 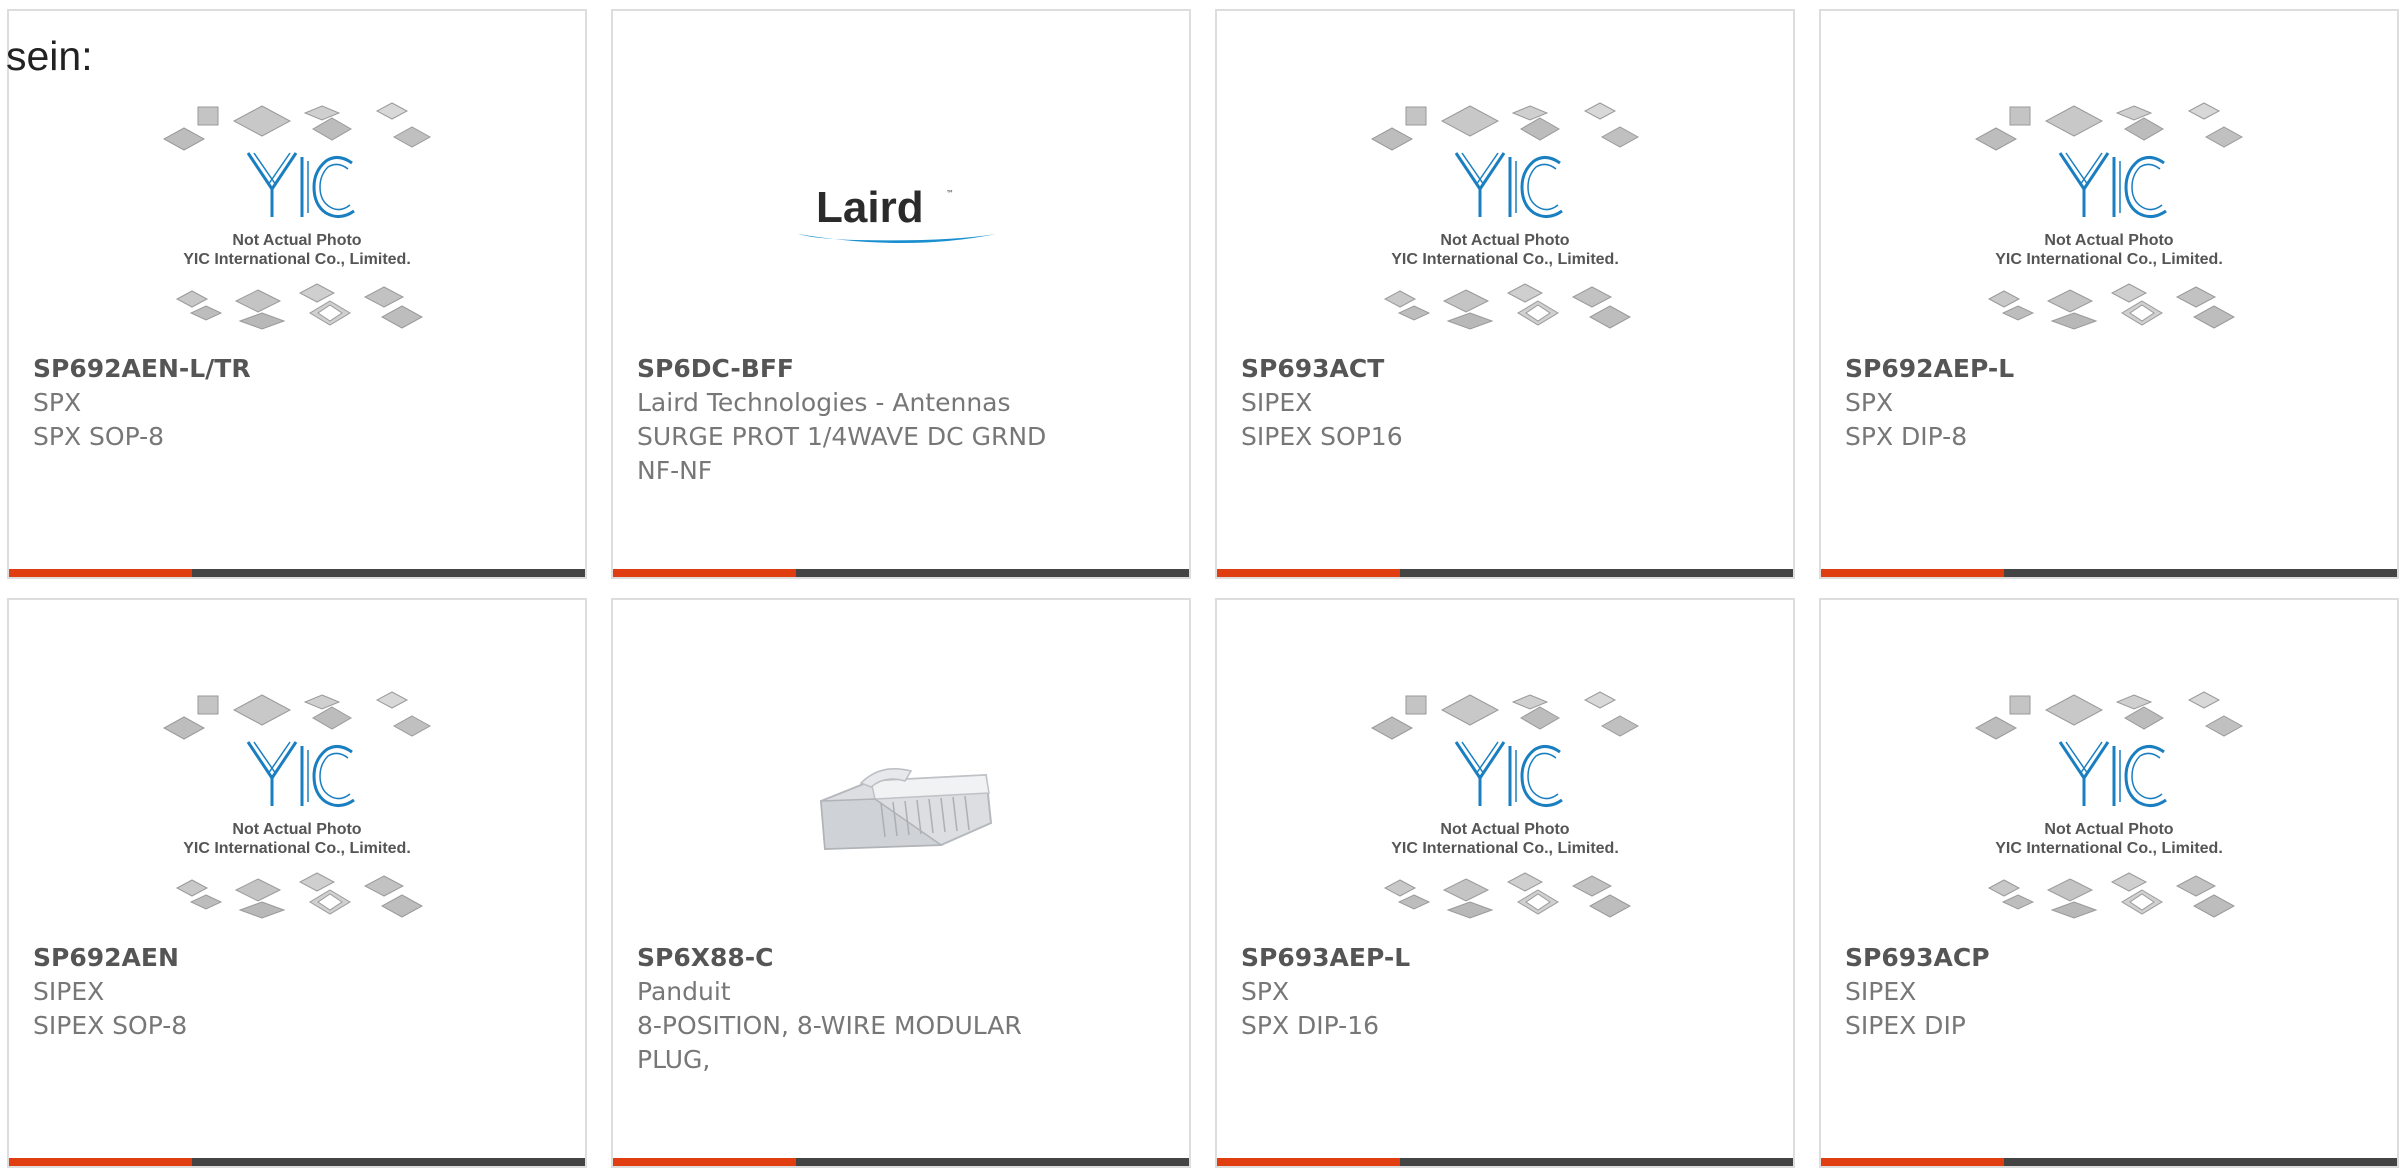 I want to click on svg-text: ™, so click(x=950, y=193).